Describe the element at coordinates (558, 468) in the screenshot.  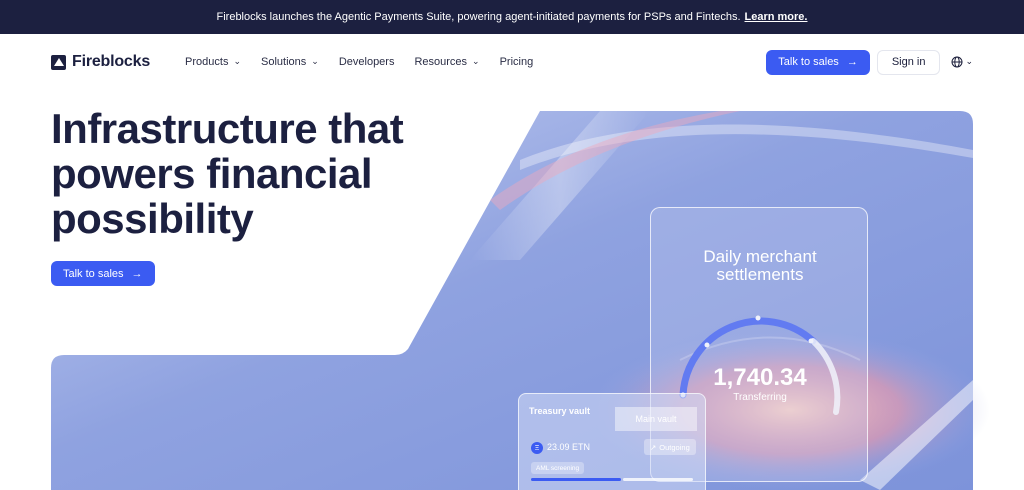
I see `aml-screening-tag: AML screening` at that location.